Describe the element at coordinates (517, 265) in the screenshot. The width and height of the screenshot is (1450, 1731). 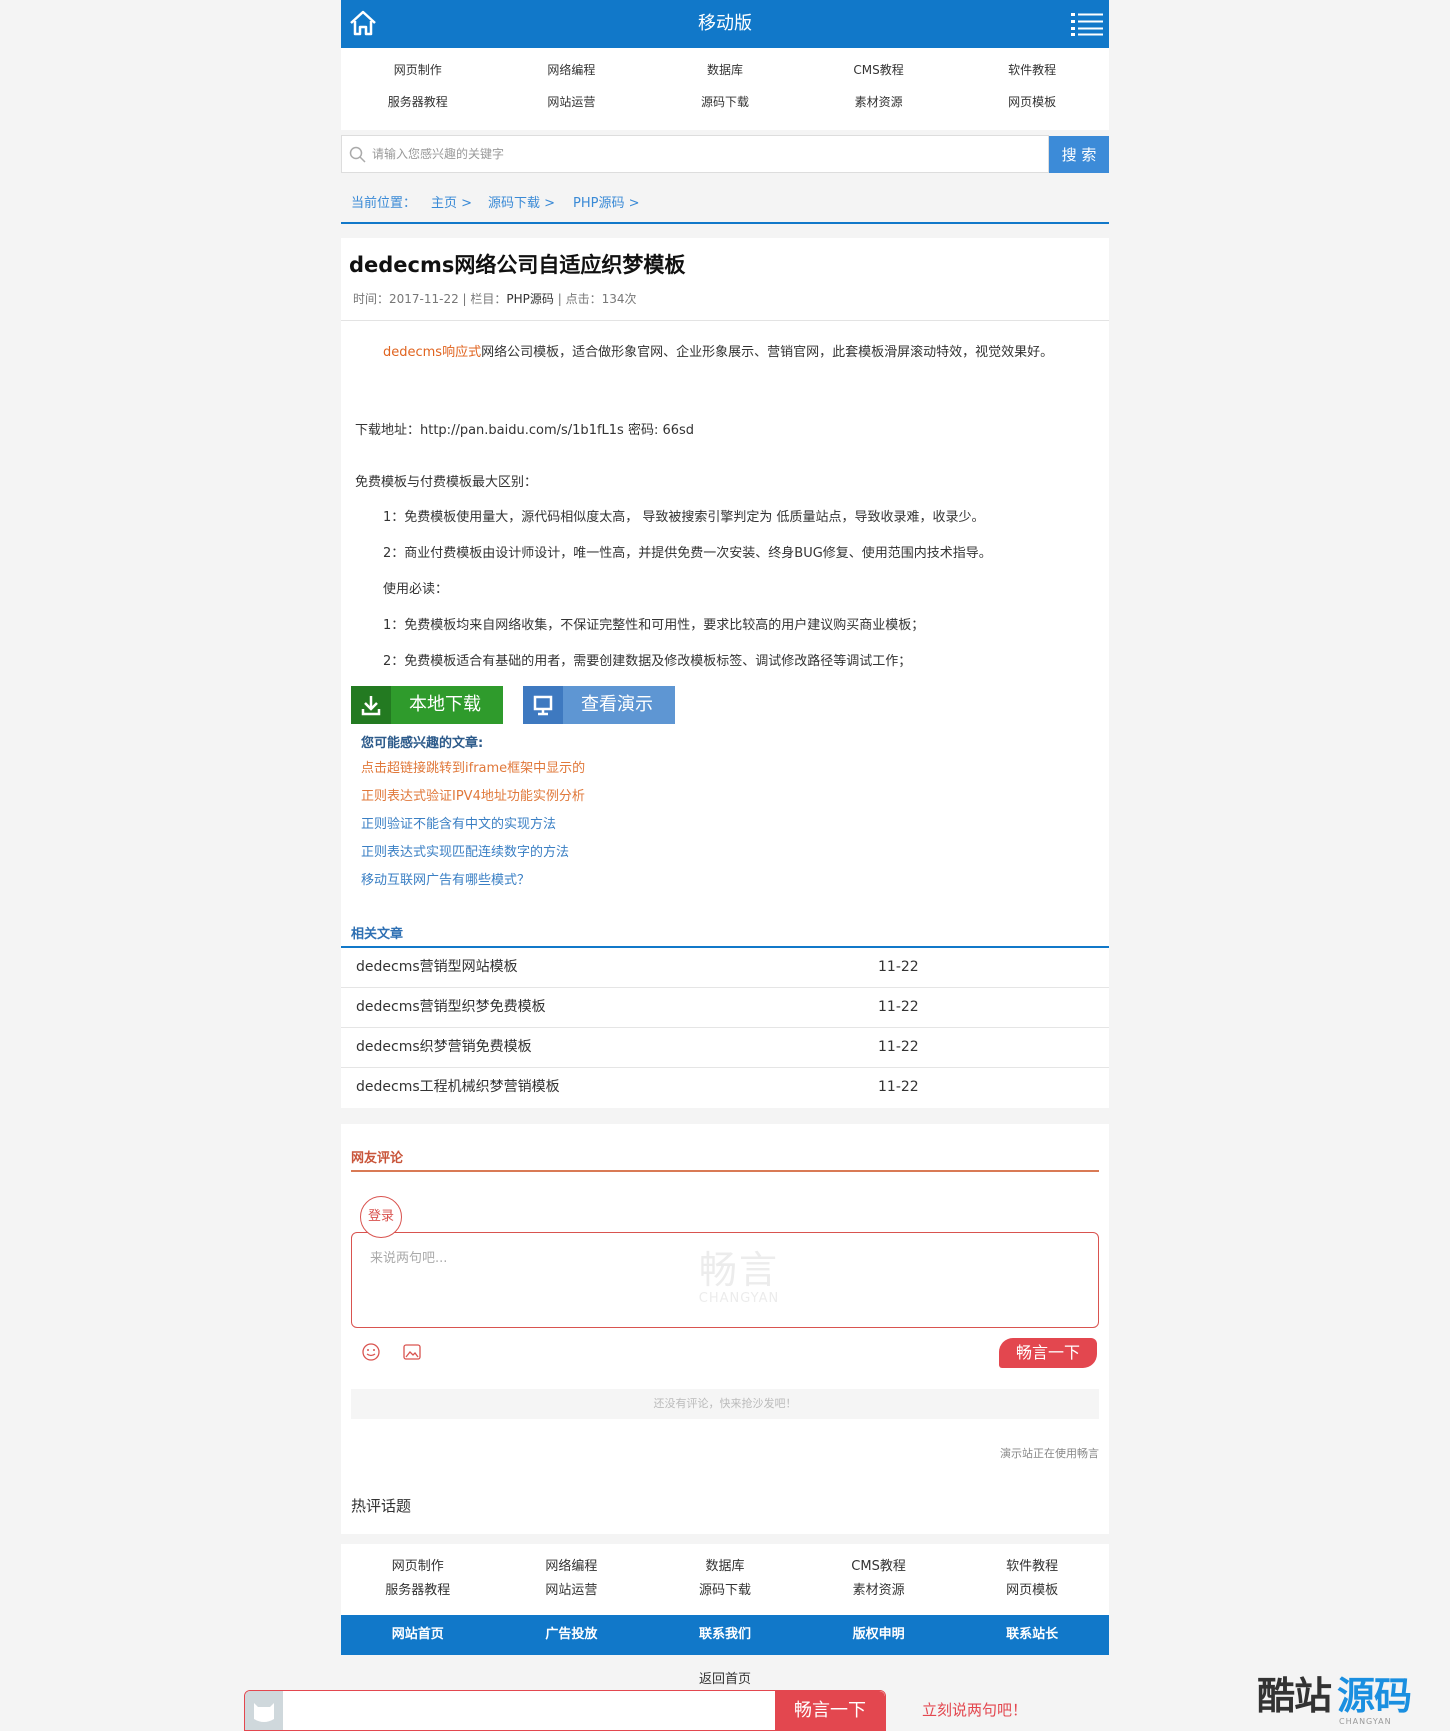
I see `article-title: dedecms网络公司自适应织梦模板` at that location.